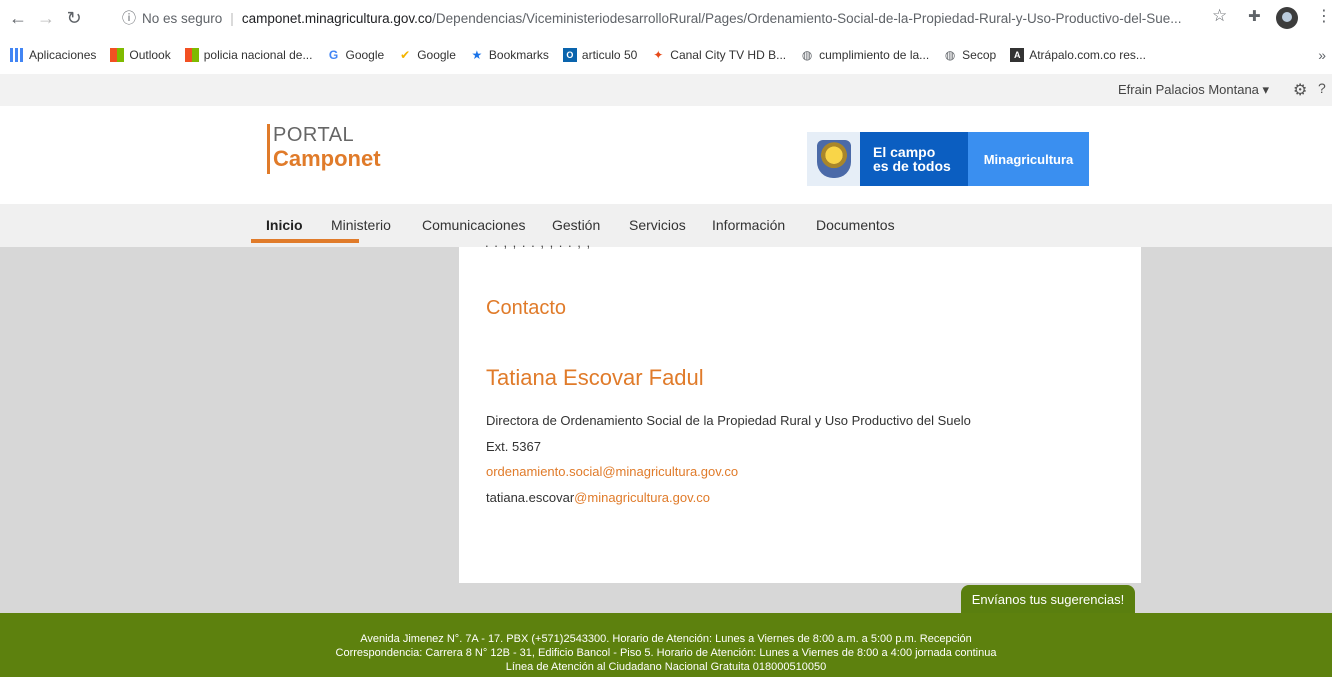  Describe the element at coordinates (1324, 16) in the screenshot. I see `browser-menu-icon: ⋮` at that location.